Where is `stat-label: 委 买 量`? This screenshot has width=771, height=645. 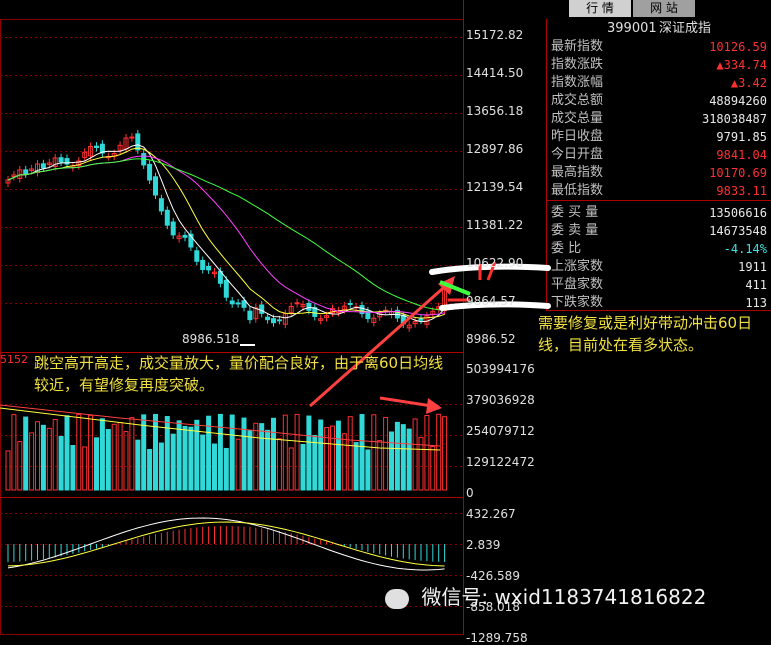
stat-label: 委 买 量 is located at coordinates (575, 212).